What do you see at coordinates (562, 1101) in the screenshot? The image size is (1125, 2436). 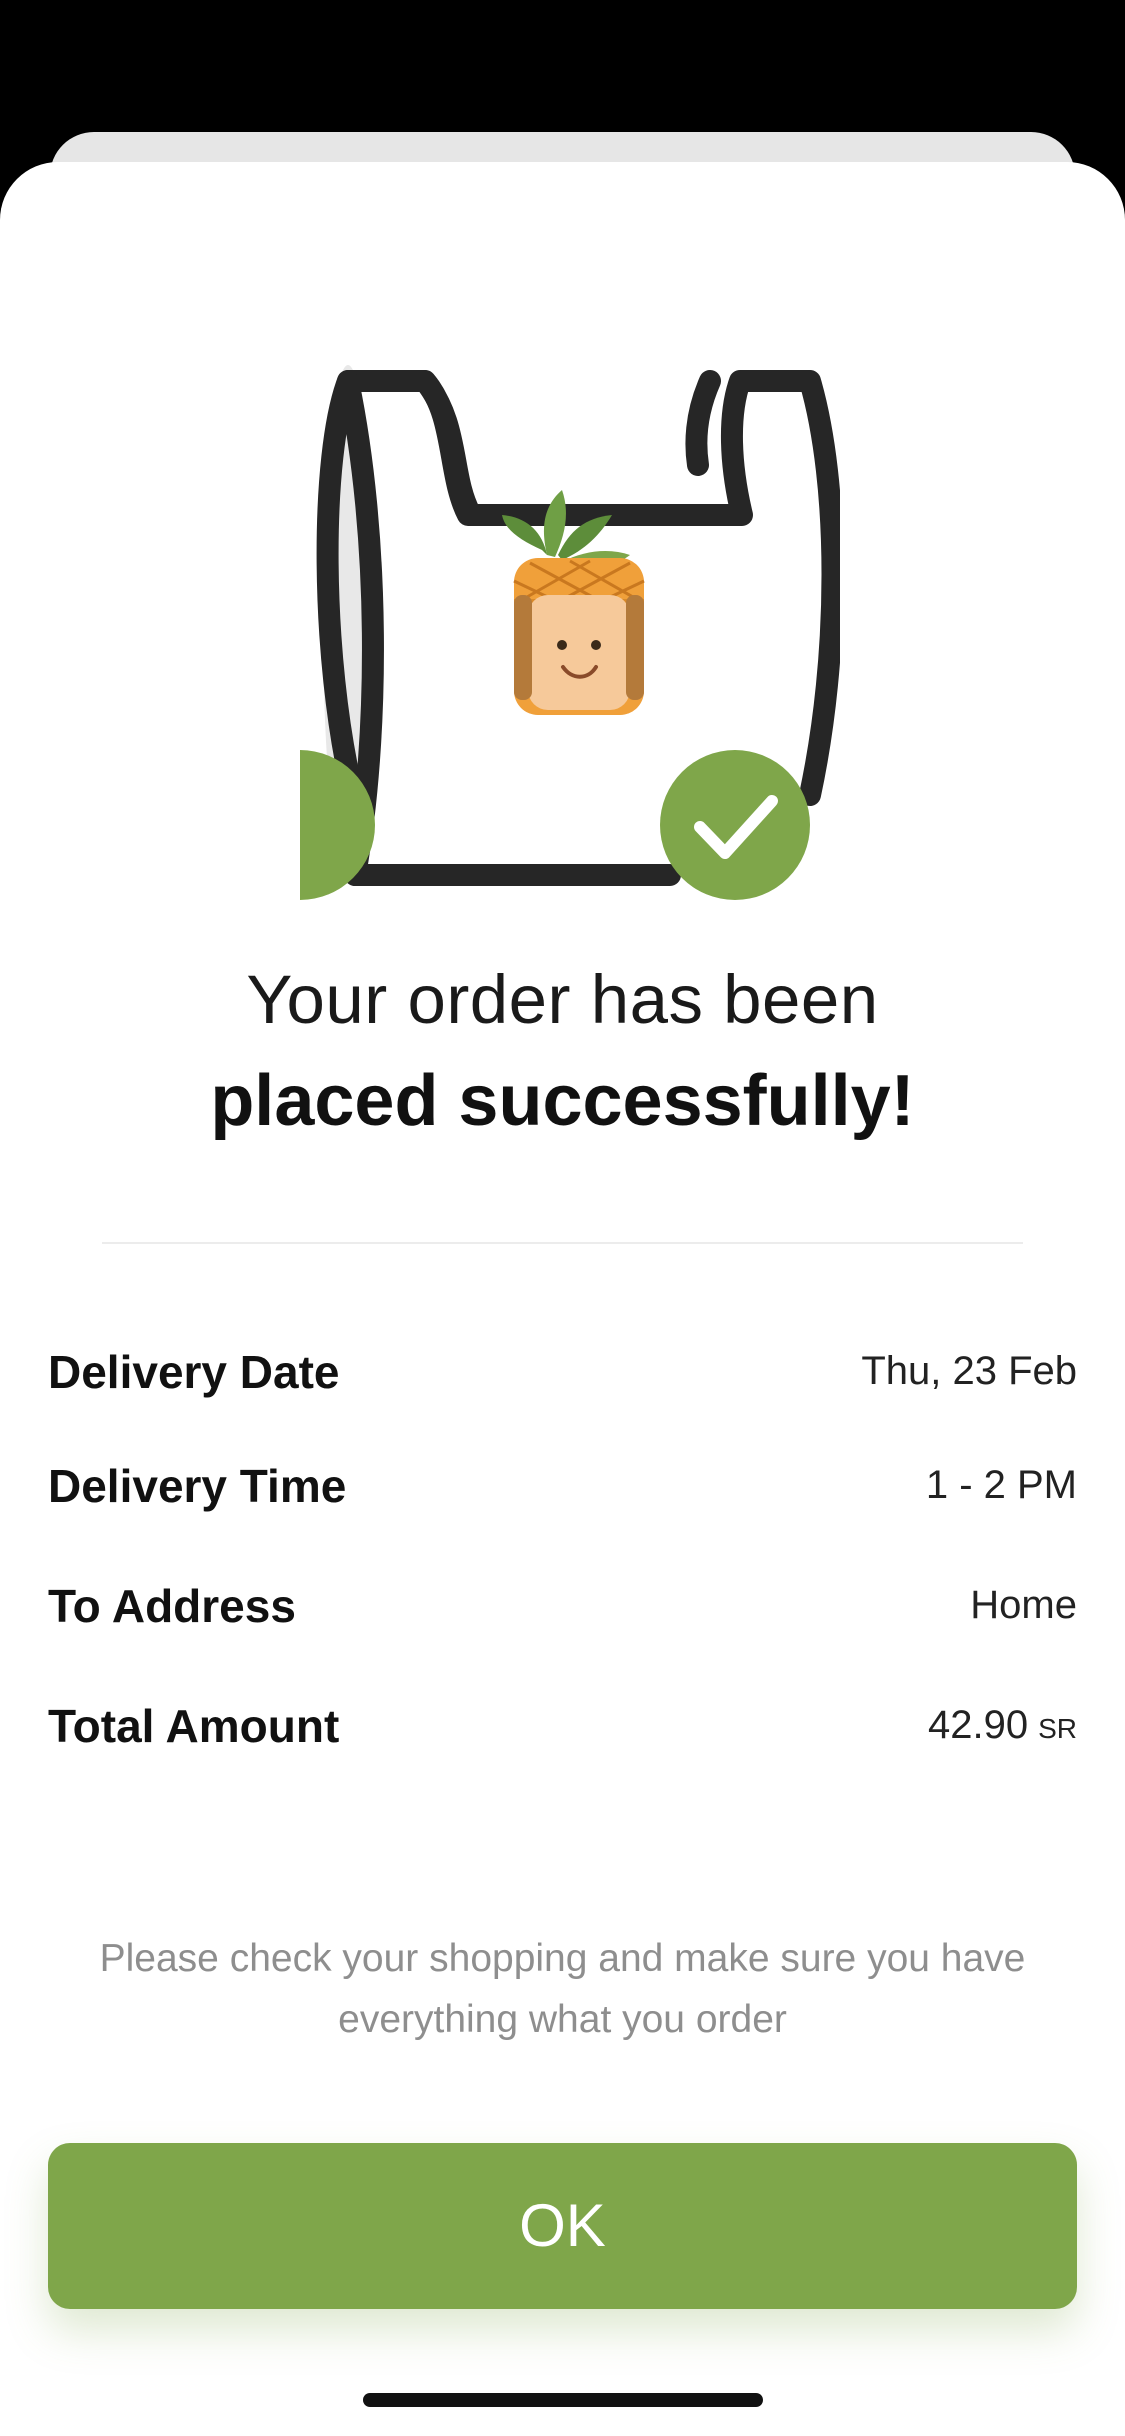 I see `success-title-line2: placed successfully!` at bounding box center [562, 1101].